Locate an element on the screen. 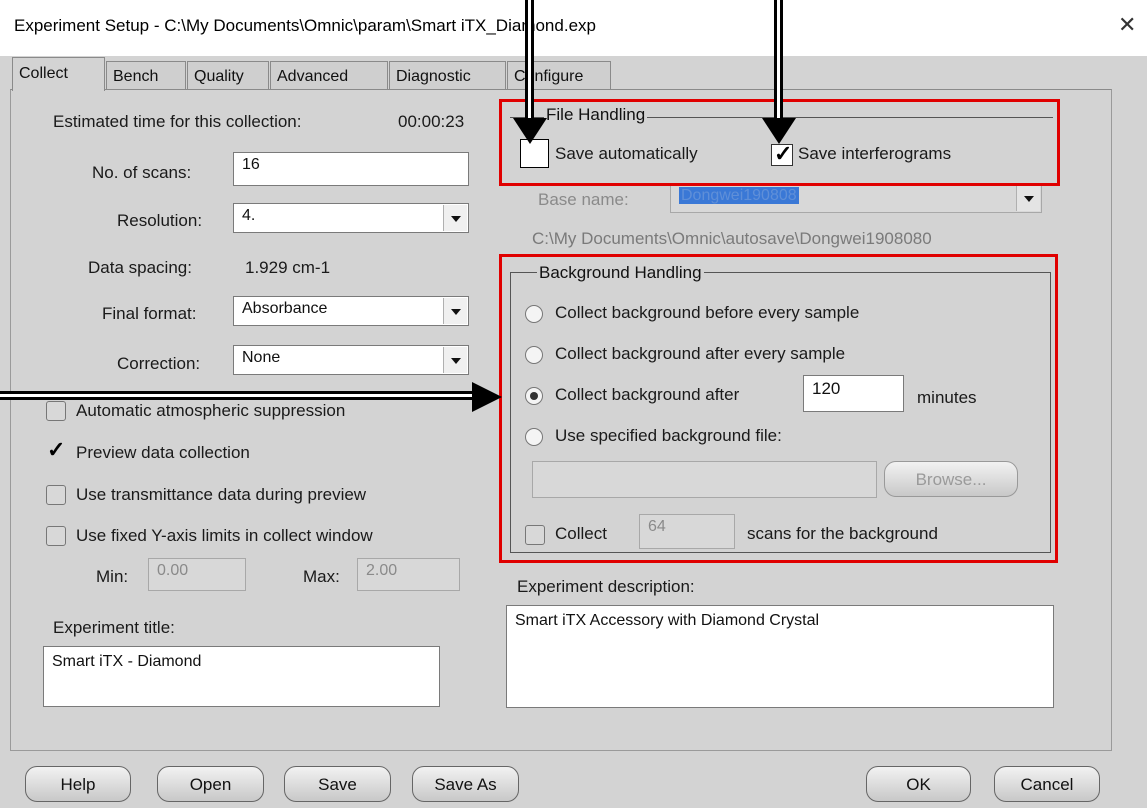  checkmark-icon: ✓ is located at coordinates (56, 449).